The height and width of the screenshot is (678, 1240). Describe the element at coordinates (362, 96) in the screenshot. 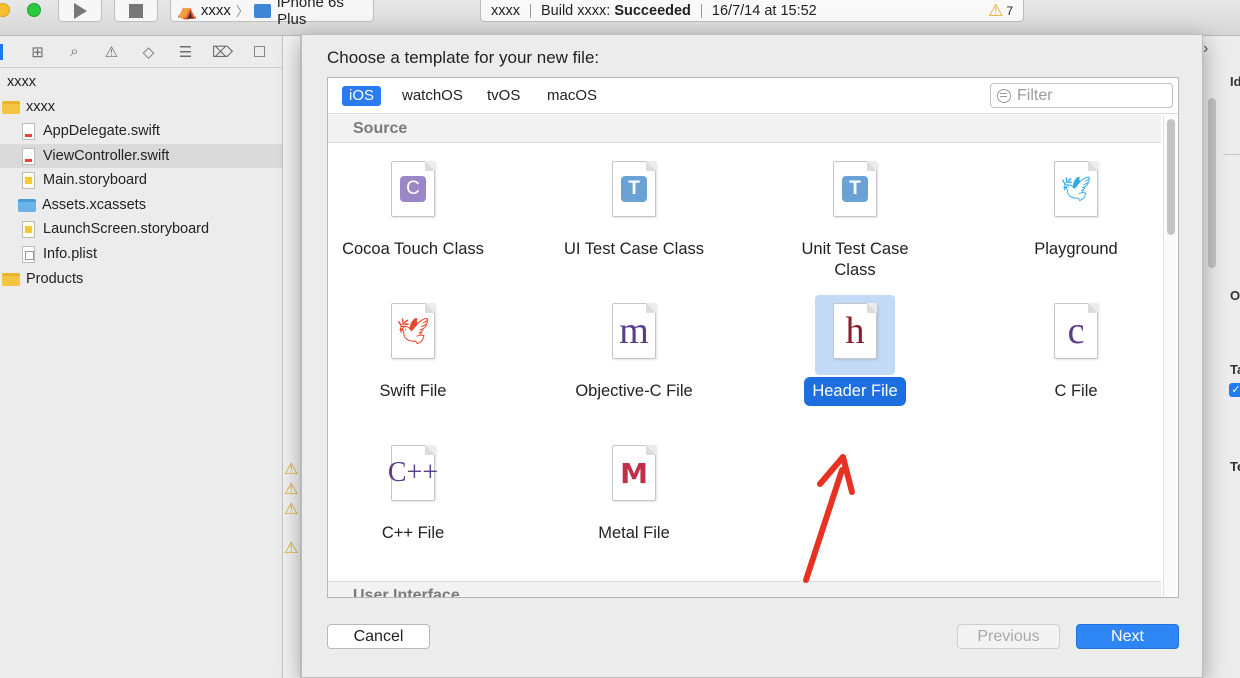

I see `tab-ios: iOS` at that location.